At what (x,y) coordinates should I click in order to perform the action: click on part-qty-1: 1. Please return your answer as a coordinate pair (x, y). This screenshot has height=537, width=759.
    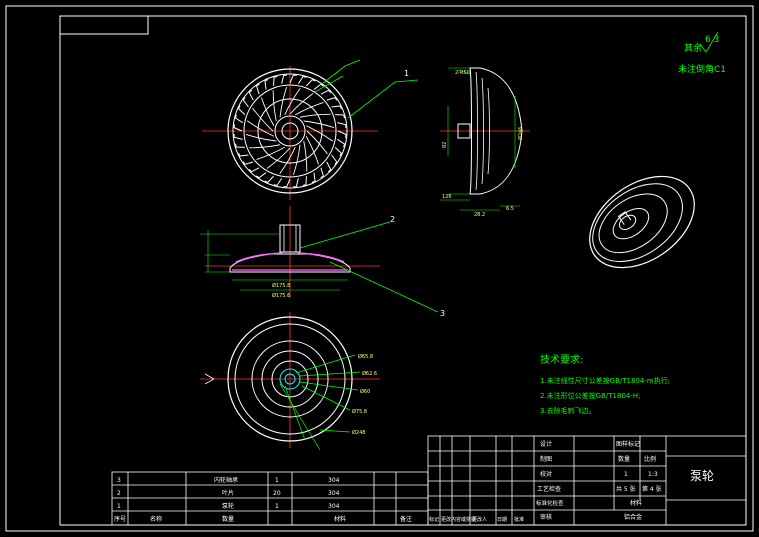
    Looking at the image, I should click on (277, 506).